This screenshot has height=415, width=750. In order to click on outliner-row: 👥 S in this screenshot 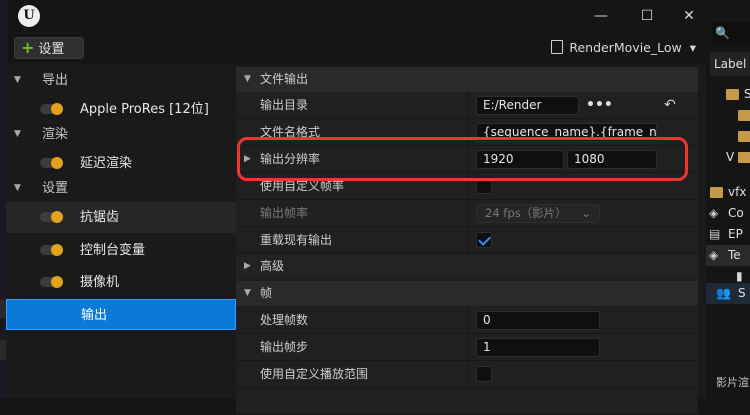, I will do `click(728, 293)`.